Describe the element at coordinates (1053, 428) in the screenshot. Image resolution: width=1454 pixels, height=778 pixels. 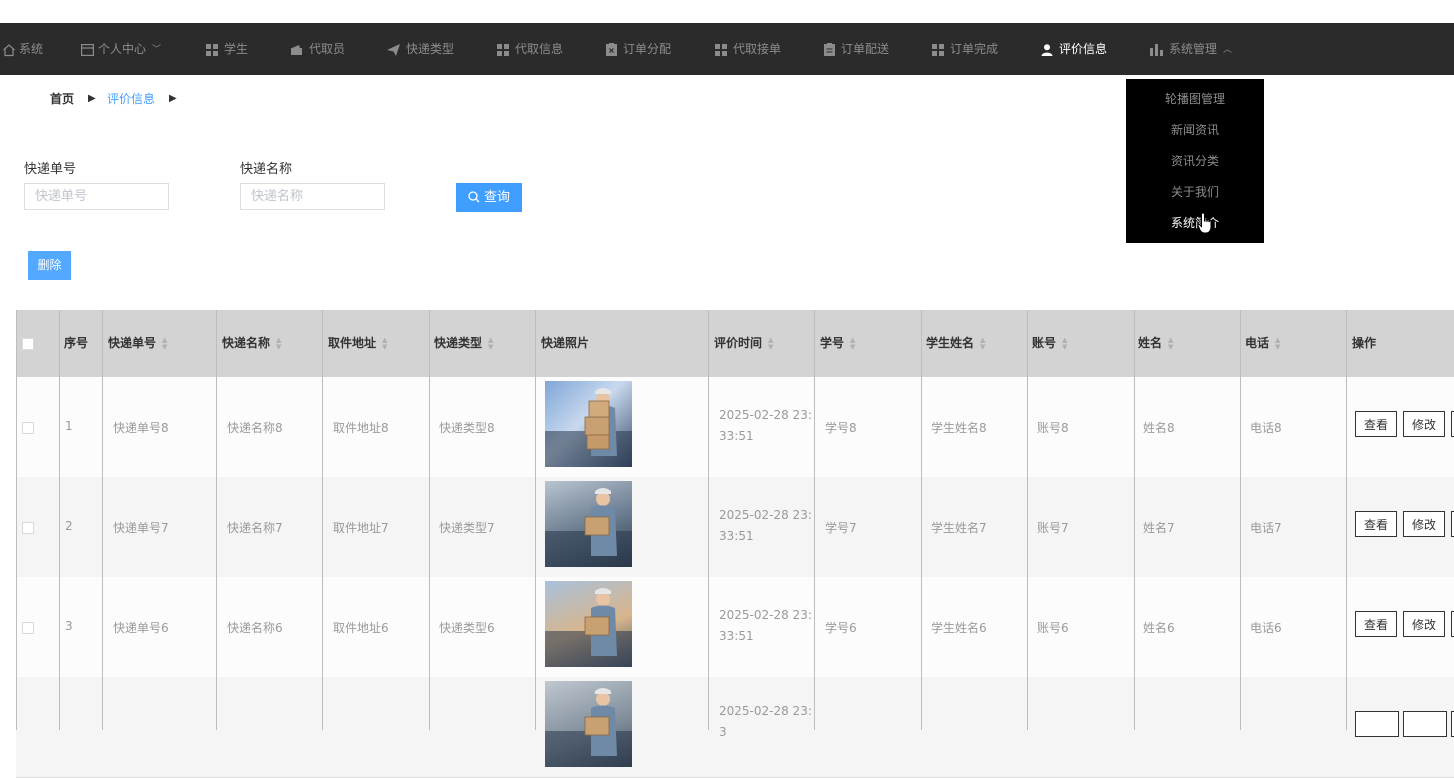
I see `cell-account: 账号8` at that location.